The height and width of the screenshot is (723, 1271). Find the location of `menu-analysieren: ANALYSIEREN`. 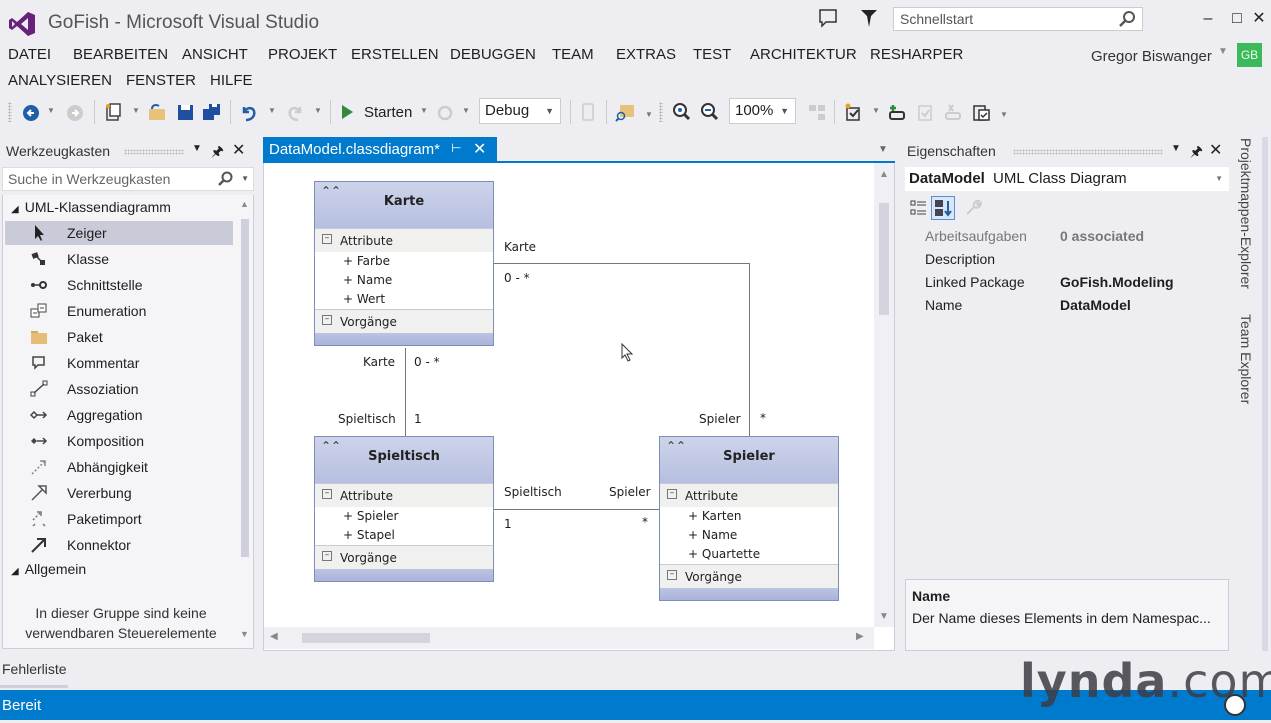

menu-analysieren: ANALYSIEREN is located at coordinates (60, 80).